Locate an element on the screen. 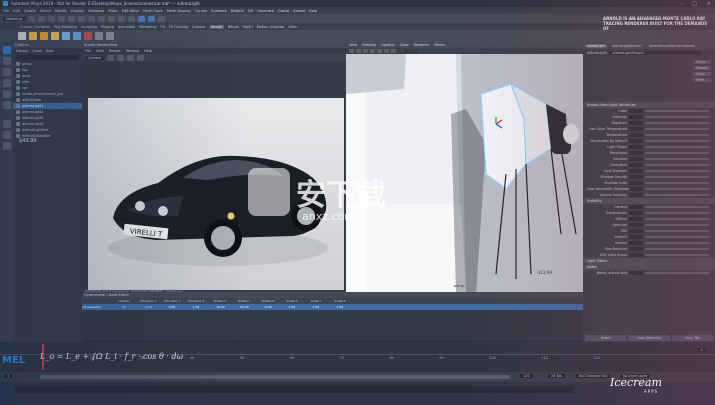 Image resolution: width=715 pixels, height=405 pixels. two-view-layout-icon is located at coordinates (6, 146).